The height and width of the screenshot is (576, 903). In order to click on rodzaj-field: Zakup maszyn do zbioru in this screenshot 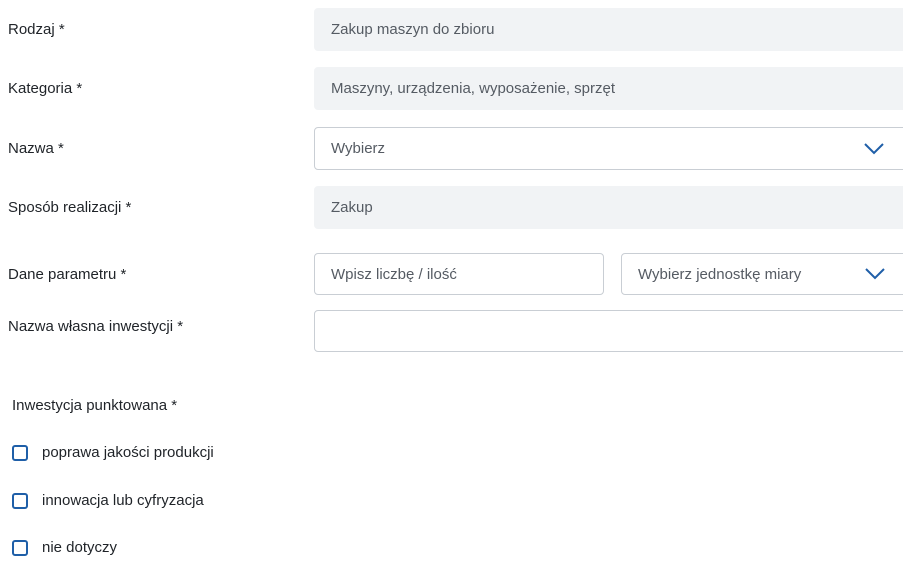, I will do `click(608, 29)`.